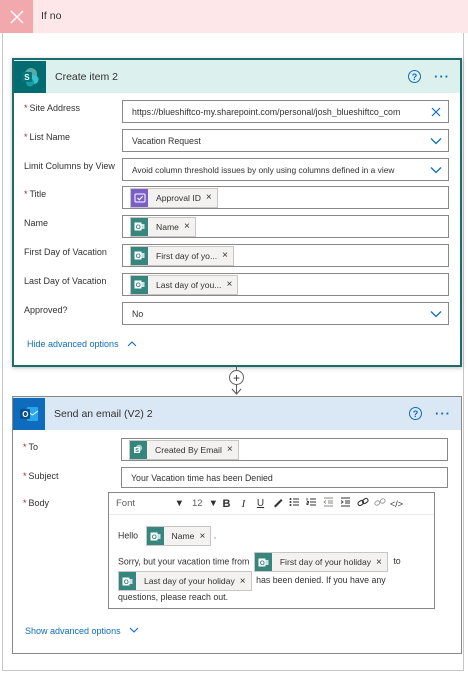 This screenshot has width=468, height=673. I want to click on sharepoint-icon: S, so click(30, 76).